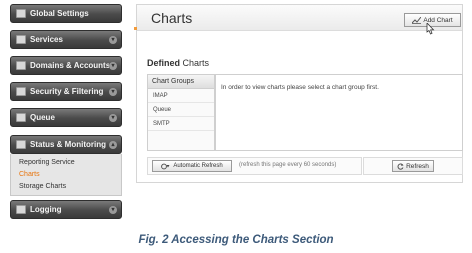 The height and width of the screenshot is (253, 472). I want to click on refresh-button: Refresh, so click(413, 166).